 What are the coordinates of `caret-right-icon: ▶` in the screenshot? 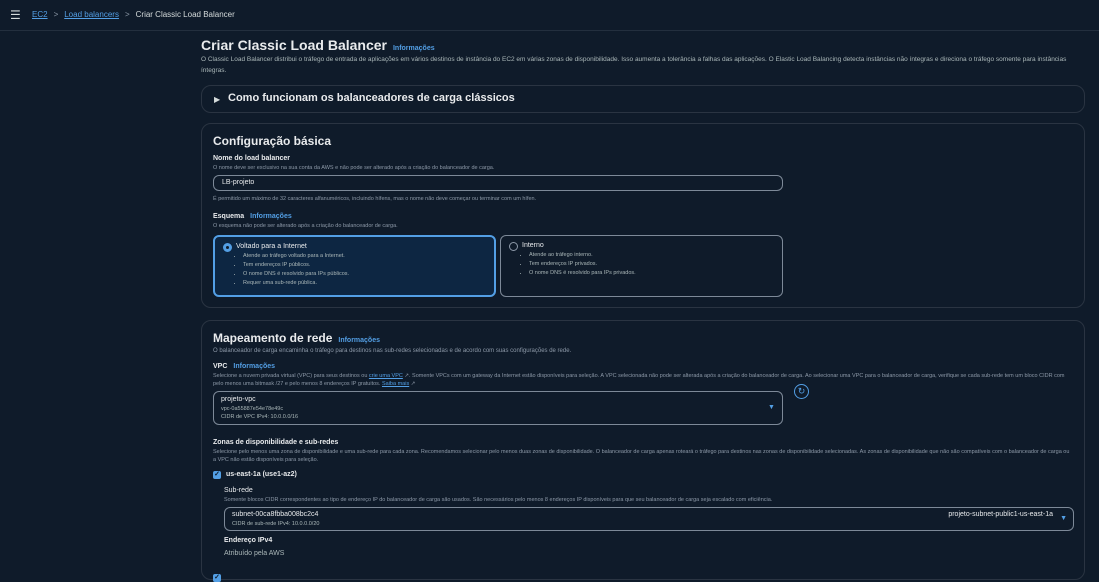 It's located at (217, 99).